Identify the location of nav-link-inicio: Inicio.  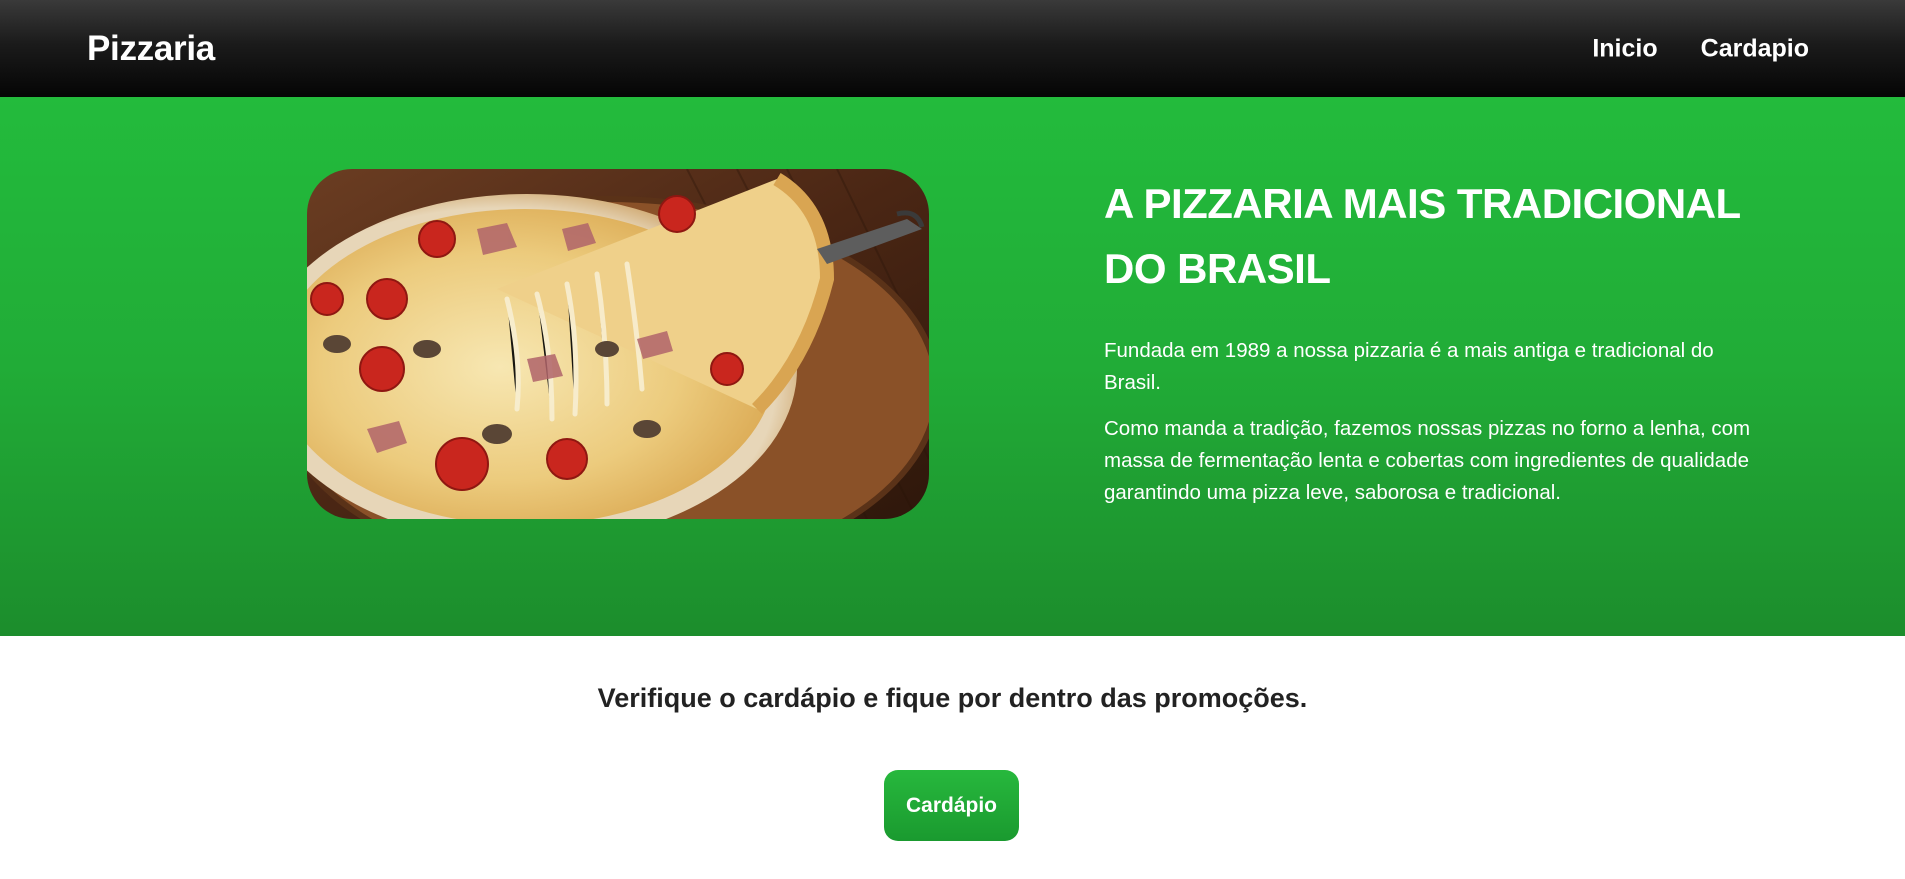
(1624, 48).